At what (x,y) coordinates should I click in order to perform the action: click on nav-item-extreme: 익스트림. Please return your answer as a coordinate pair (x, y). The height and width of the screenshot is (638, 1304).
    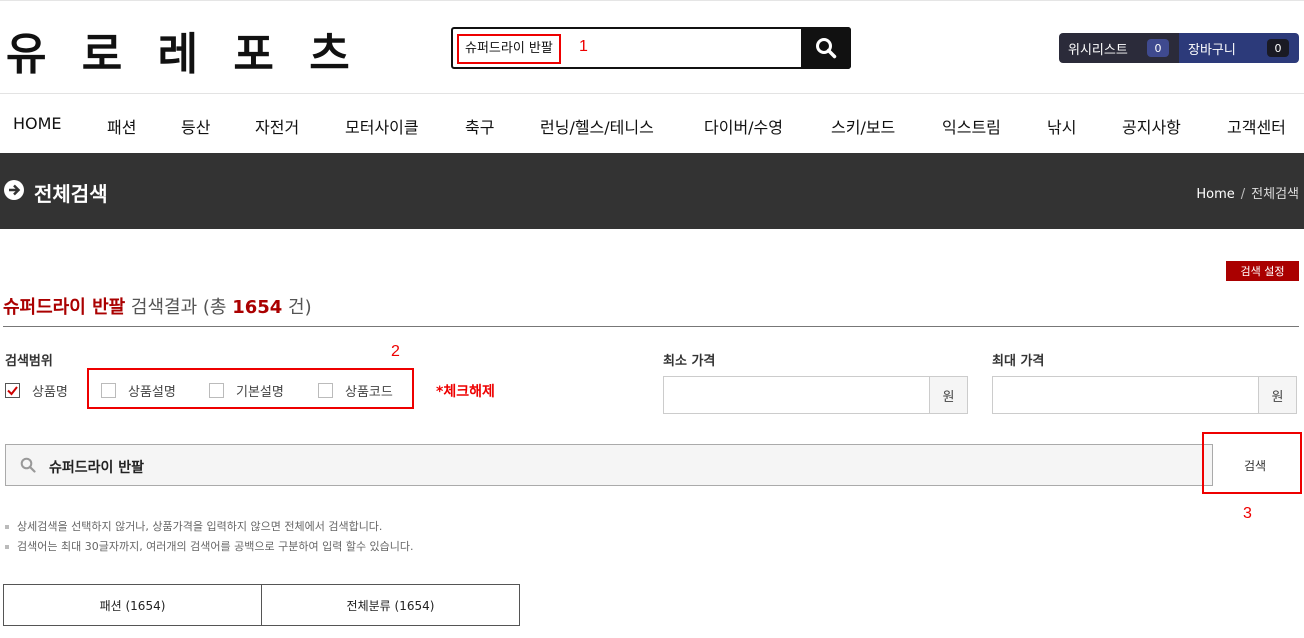
    Looking at the image, I should click on (971, 126).